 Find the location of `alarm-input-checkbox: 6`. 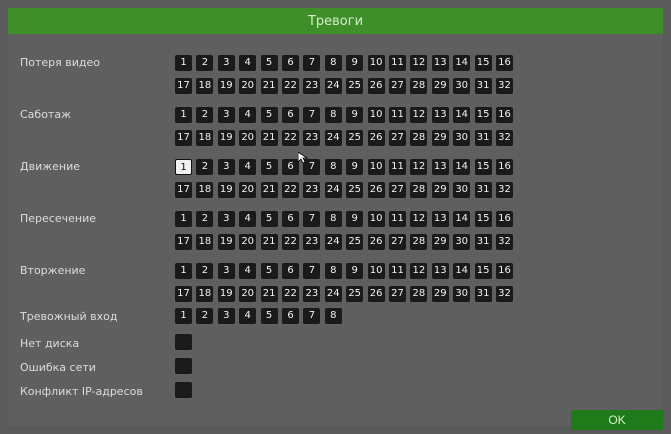

alarm-input-checkbox: 6 is located at coordinates (290, 316).